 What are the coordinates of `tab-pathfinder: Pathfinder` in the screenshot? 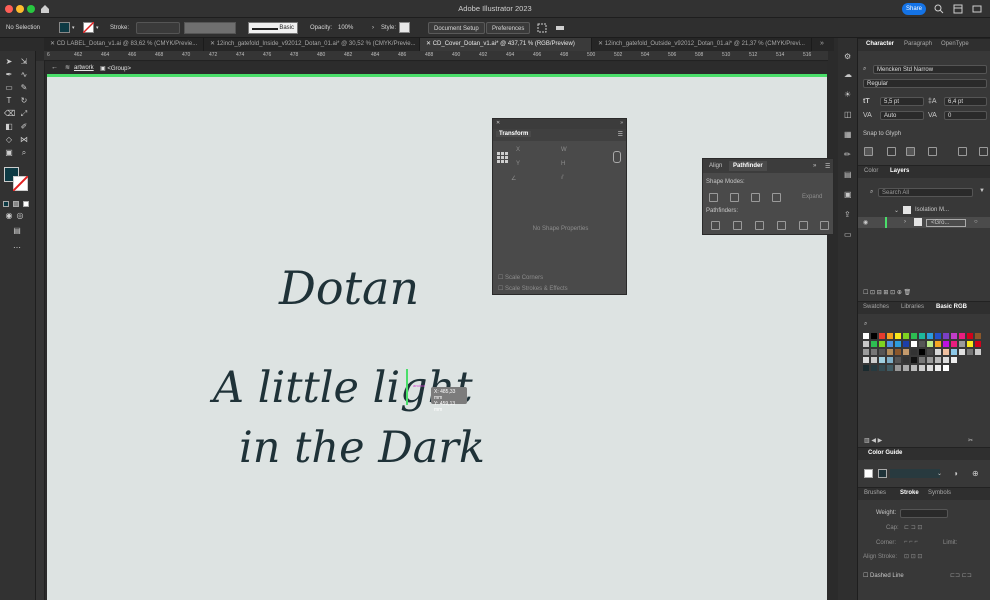 It's located at (748, 166).